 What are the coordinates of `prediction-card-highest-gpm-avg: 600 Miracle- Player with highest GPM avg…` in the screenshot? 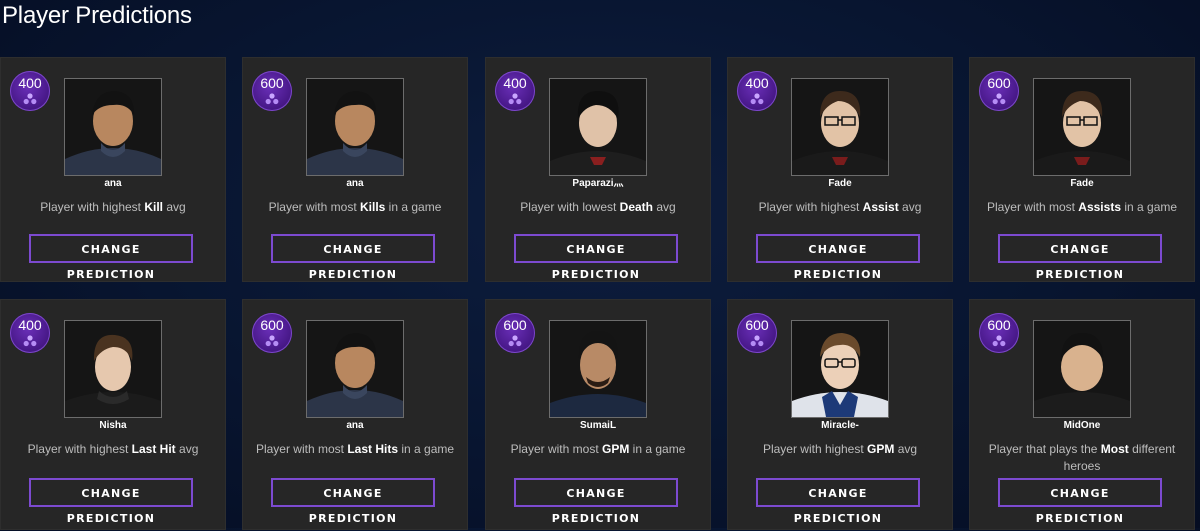 It's located at (840, 414).